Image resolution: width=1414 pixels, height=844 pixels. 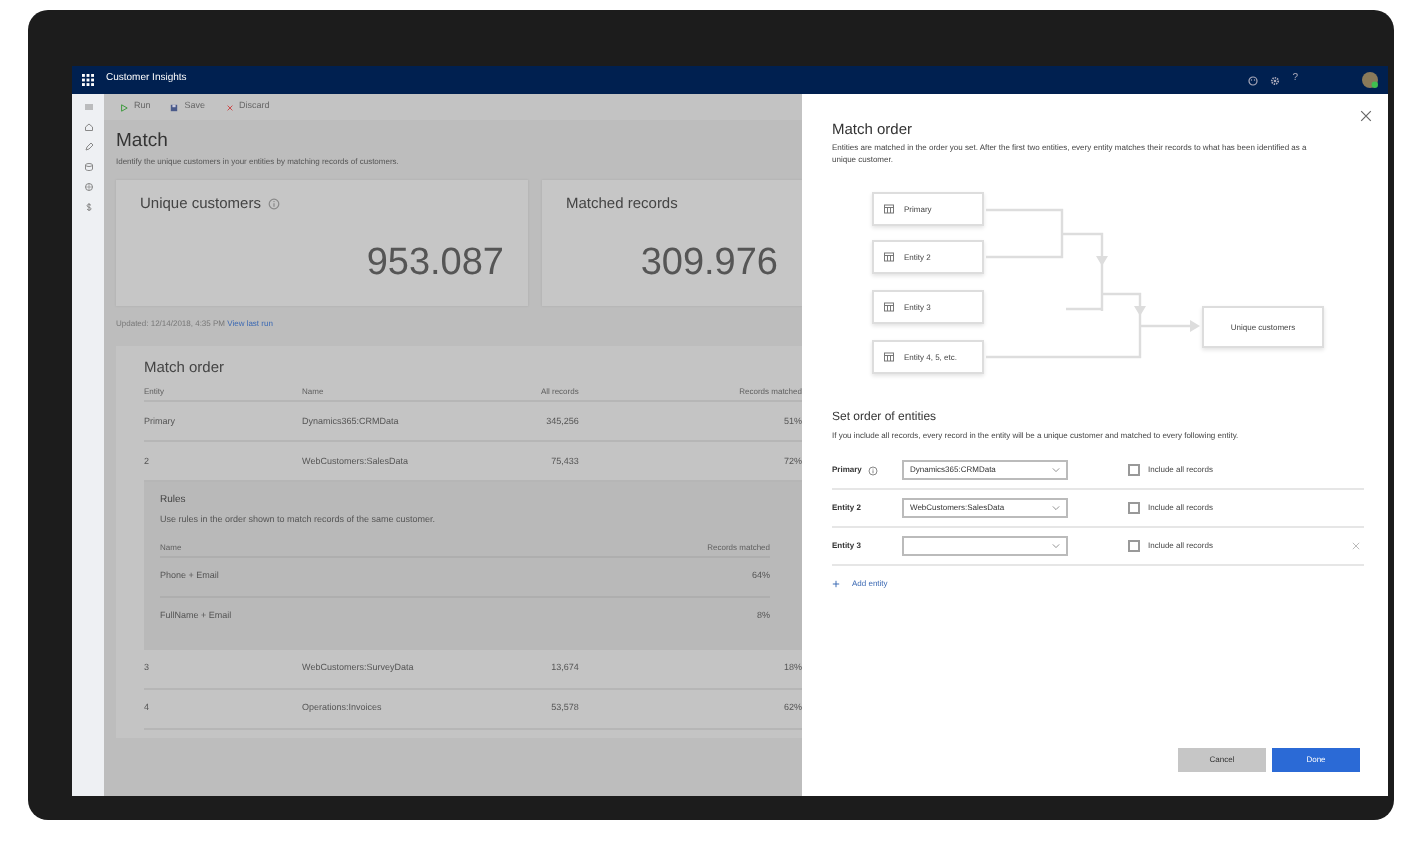 I want to click on page-title: Match, so click(x=143, y=142).